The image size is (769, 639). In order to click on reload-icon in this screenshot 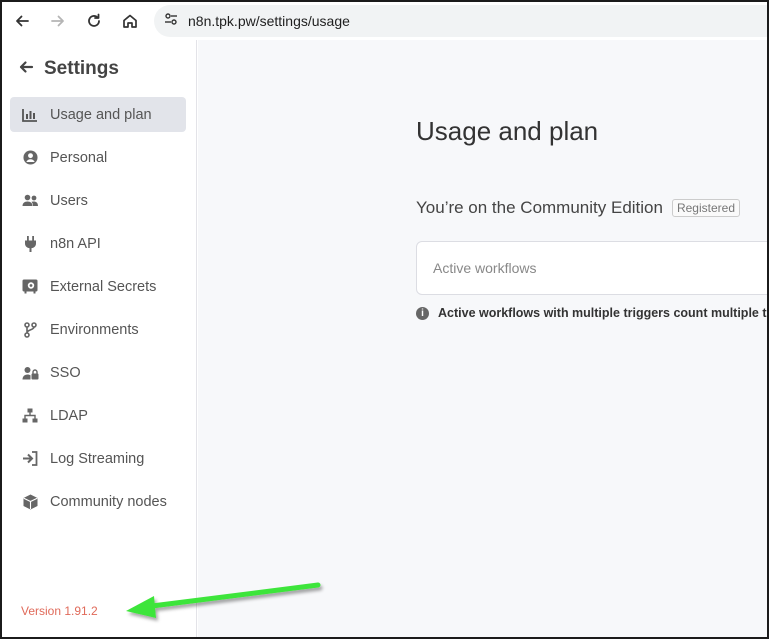, I will do `click(94, 21)`.